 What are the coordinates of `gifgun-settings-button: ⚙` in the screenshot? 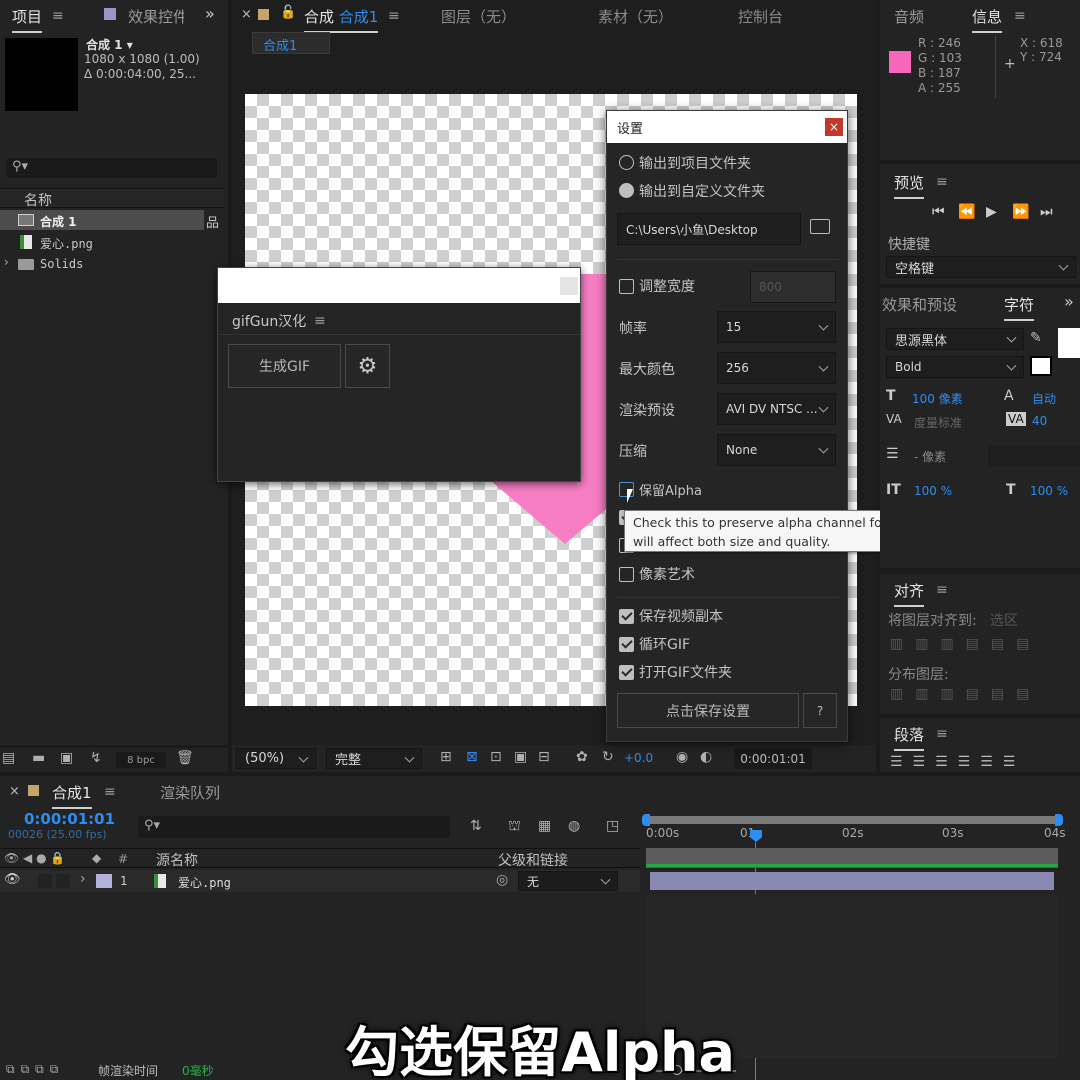 It's located at (367, 366).